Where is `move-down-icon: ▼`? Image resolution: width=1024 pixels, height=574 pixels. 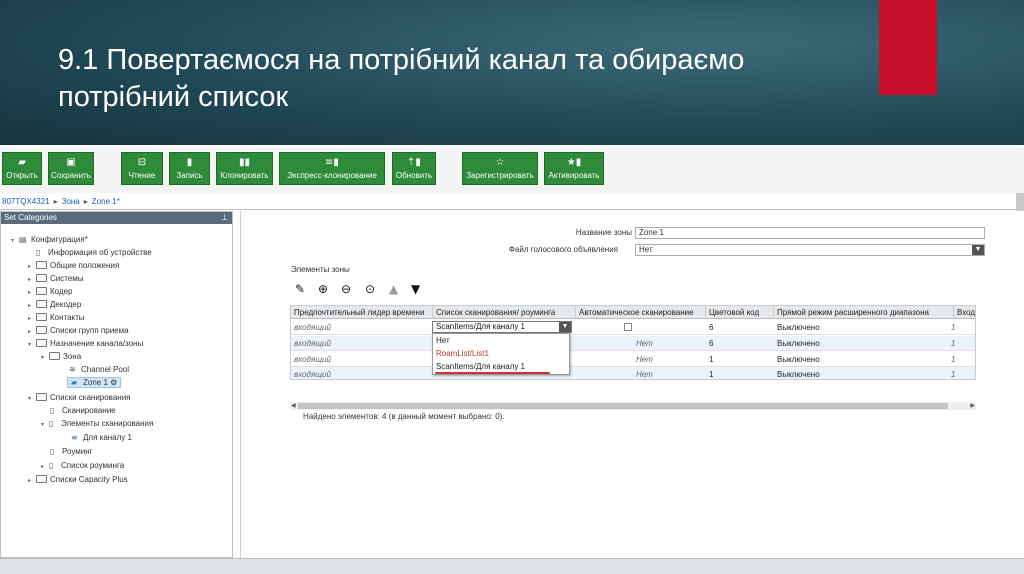
move-down-icon: ▼ is located at coordinates (415, 289).